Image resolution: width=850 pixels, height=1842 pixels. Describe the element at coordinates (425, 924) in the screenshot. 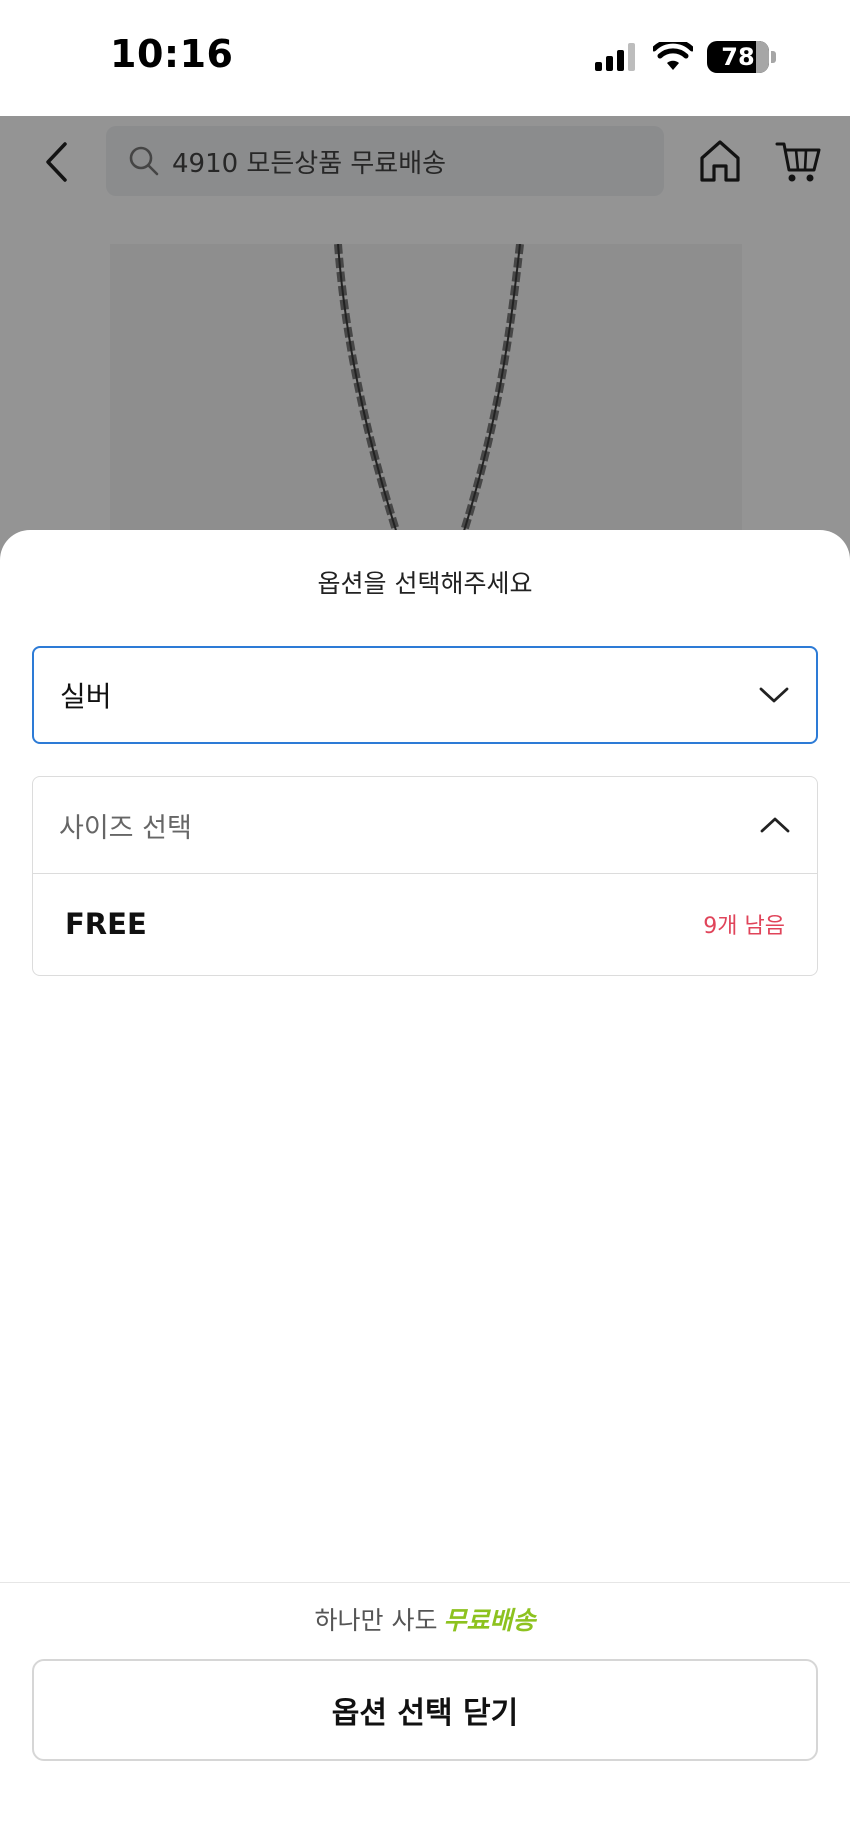

I see `size-option-item: FREE 9개 남음` at that location.